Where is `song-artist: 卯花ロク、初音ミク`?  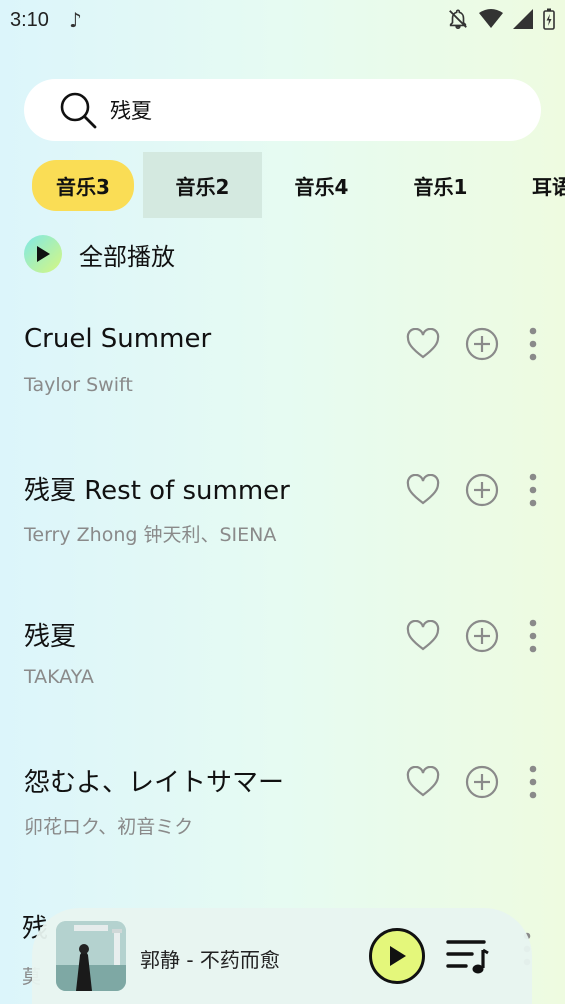 song-artist: 卯花ロク、初音ミク is located at coordinates (109, 827).